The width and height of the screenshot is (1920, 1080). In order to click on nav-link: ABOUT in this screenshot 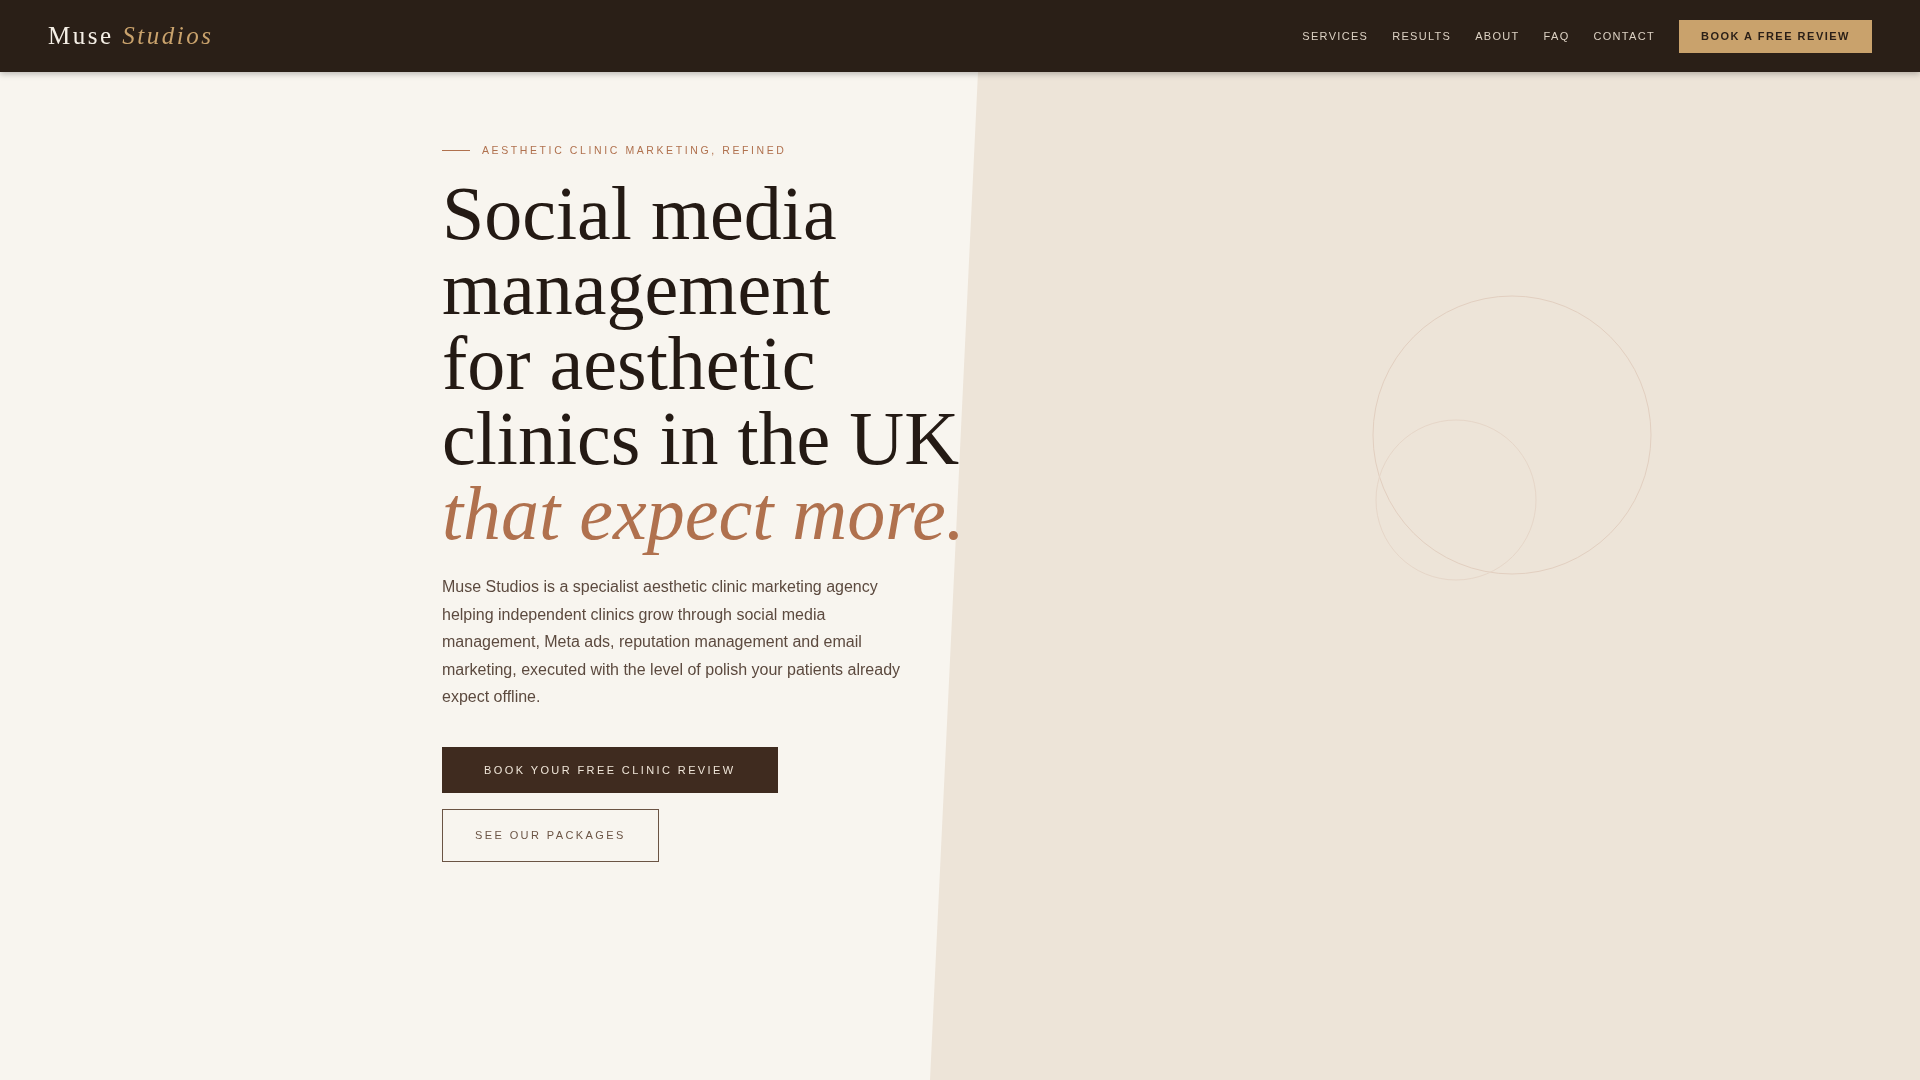, I will do `click(1497, 36)`.